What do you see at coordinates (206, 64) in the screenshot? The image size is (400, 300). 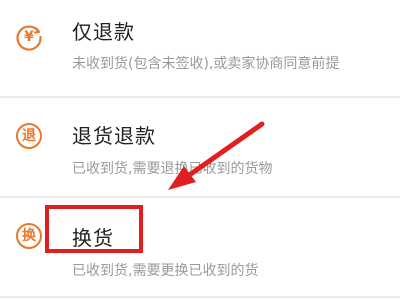 I see `option-description: 未收到货(包含未签收),或卖家协商同意前提` at bounding box center [206, 64].